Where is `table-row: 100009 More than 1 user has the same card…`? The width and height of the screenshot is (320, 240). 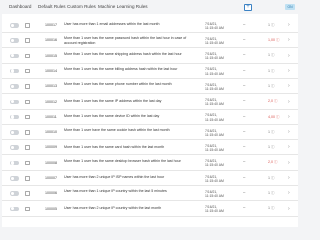 table-row: 100009 More than 1 user has the same card… is located at coordinates (150, 148).